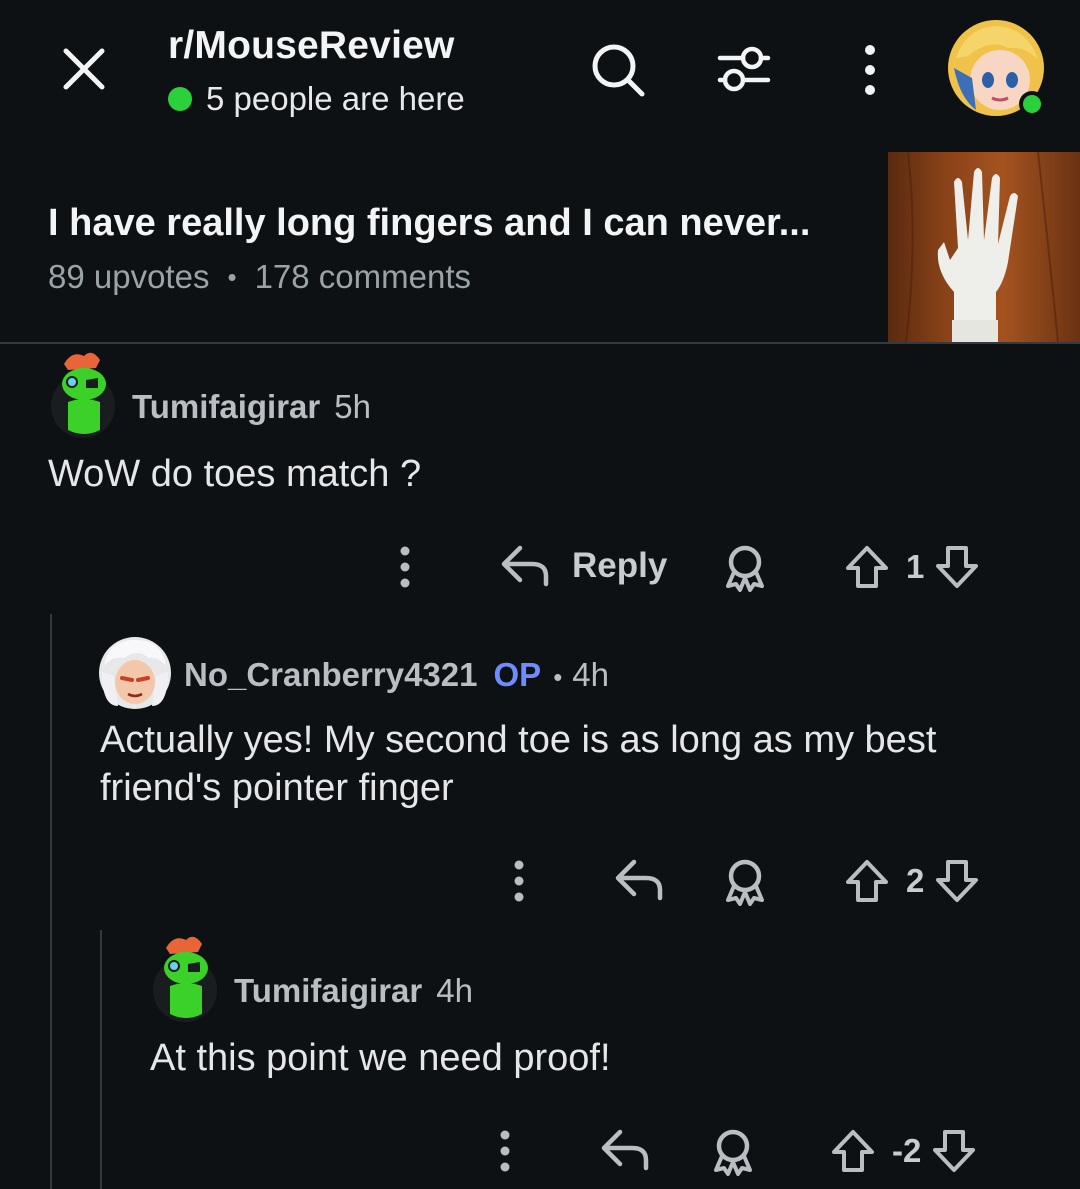 Image resolution: width=1080 pixels, height=1189 pixels. I want to click on vote-count: 1, so click(915, 566).